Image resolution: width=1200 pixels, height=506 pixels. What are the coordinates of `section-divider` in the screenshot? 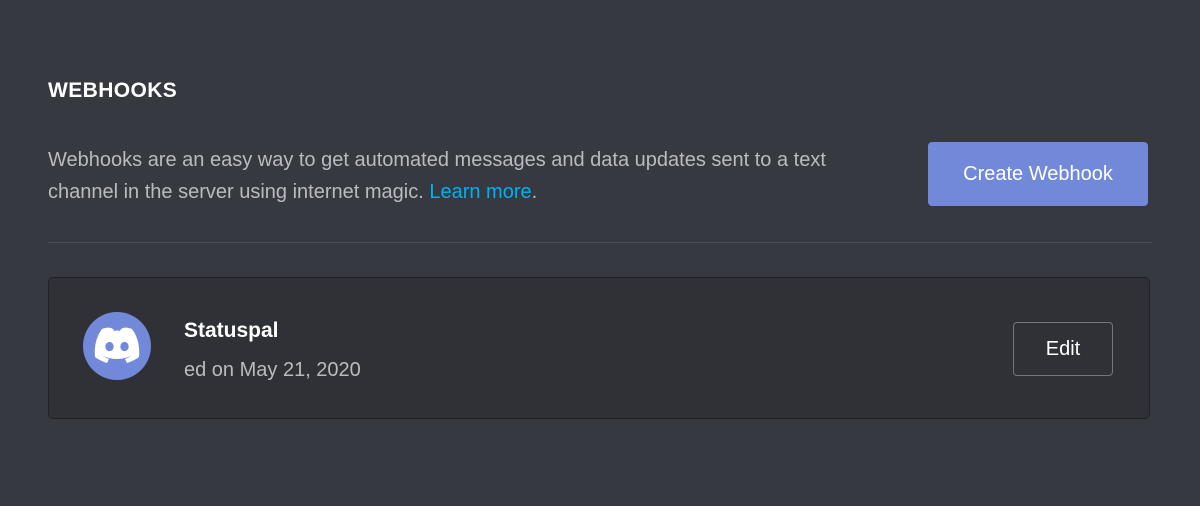 It's located at (600, 242).